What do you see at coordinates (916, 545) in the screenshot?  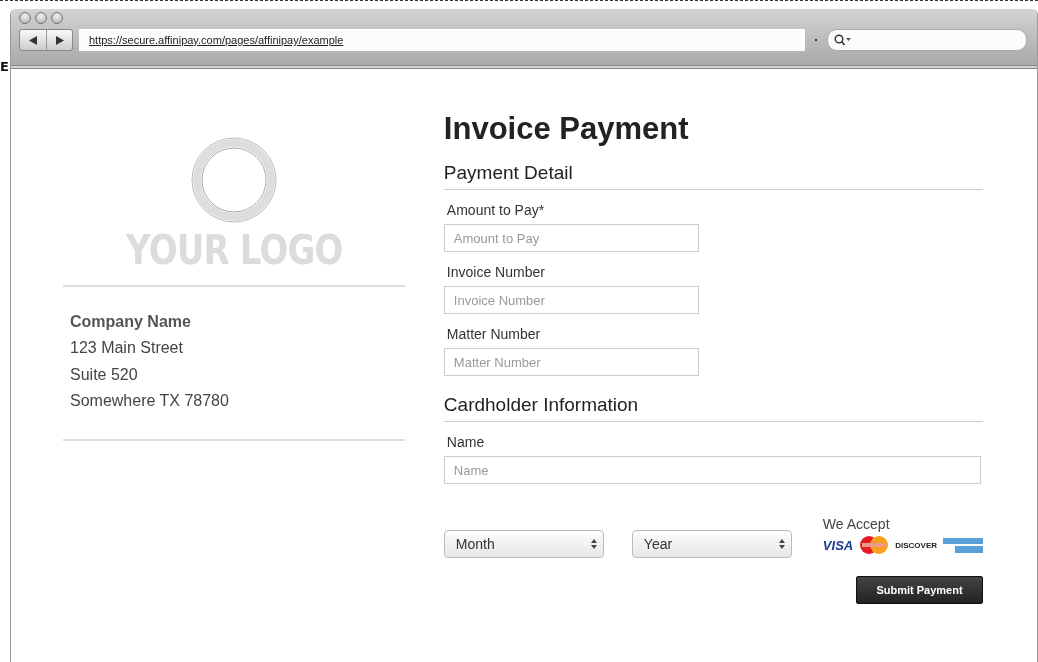 I see `discover-logo: DISCOVER` at bounding box center [916, 545].